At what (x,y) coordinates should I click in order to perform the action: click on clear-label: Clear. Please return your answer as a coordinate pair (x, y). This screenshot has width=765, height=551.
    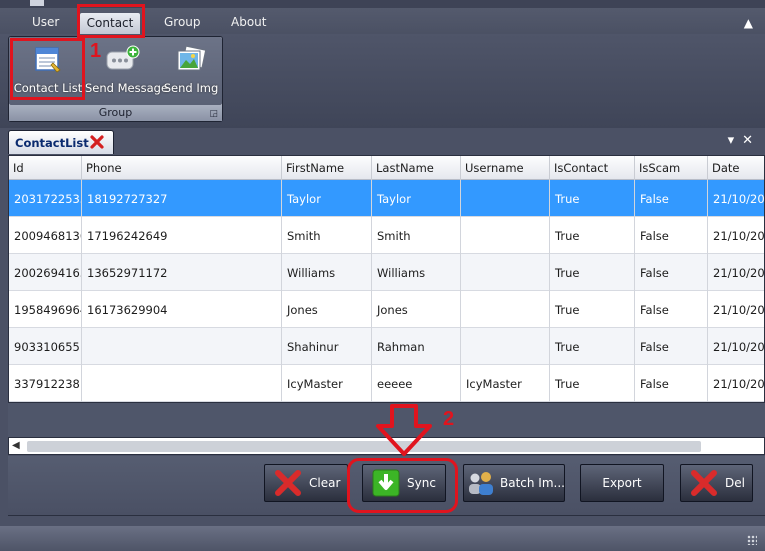
    Looking at the image, I should click on (325, 483).